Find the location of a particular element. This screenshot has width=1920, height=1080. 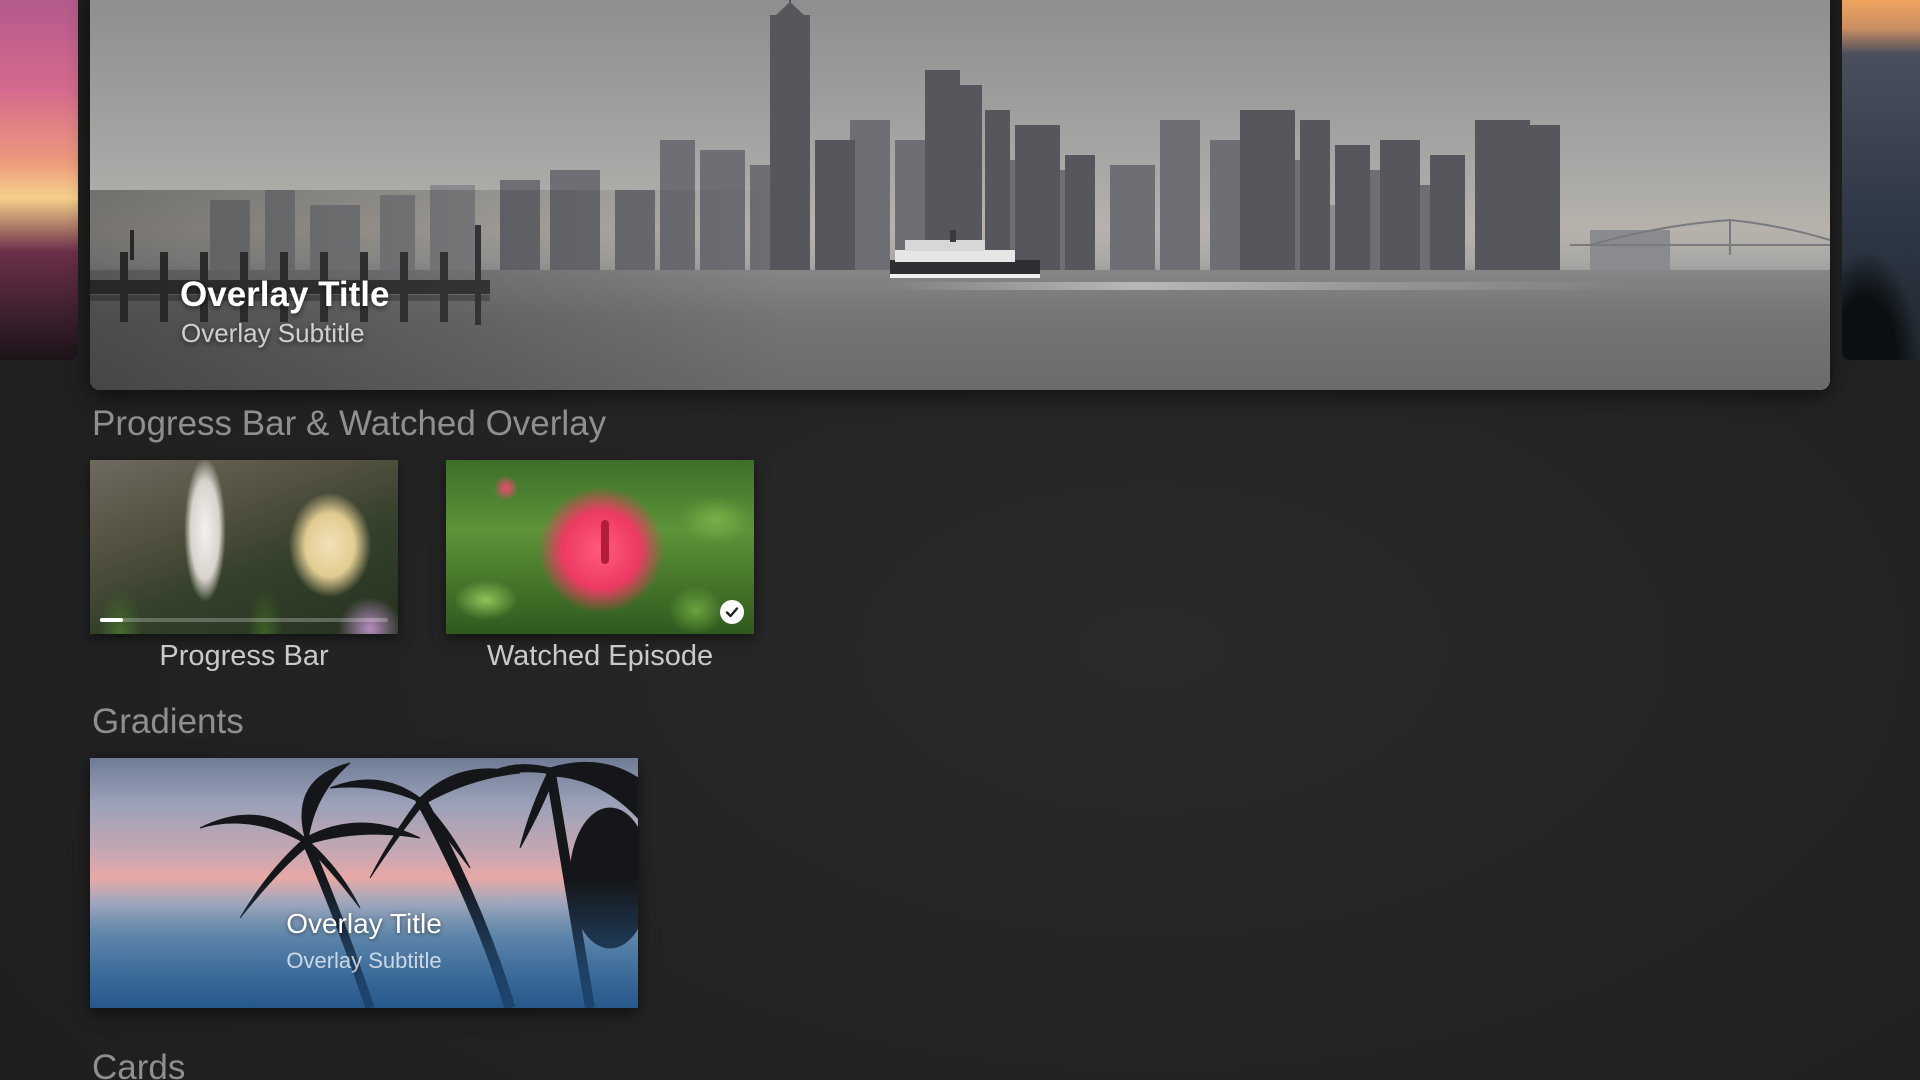

section-title-progress-watched: Progress Bar & Watched Overlay is located at coordinates (349, 423).